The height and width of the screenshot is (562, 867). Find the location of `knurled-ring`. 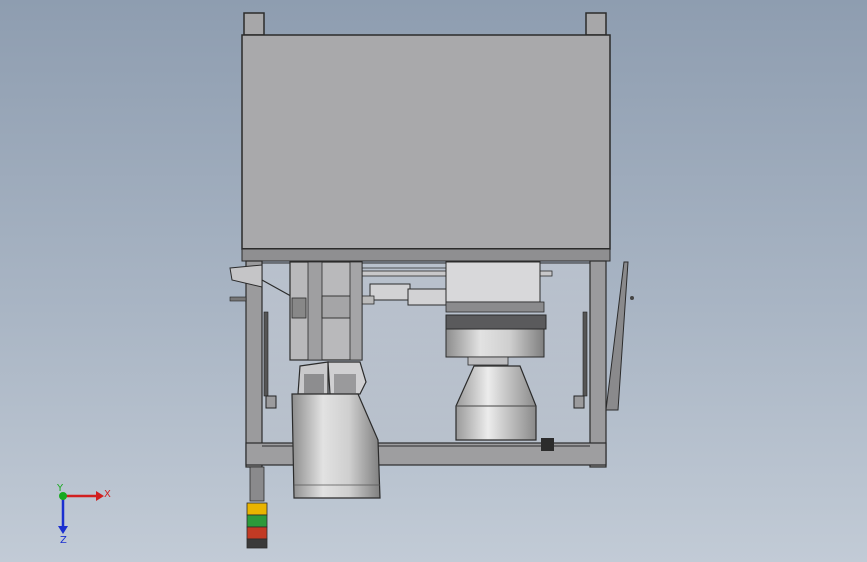

knurled-ring is located at coordinates (496, 322).